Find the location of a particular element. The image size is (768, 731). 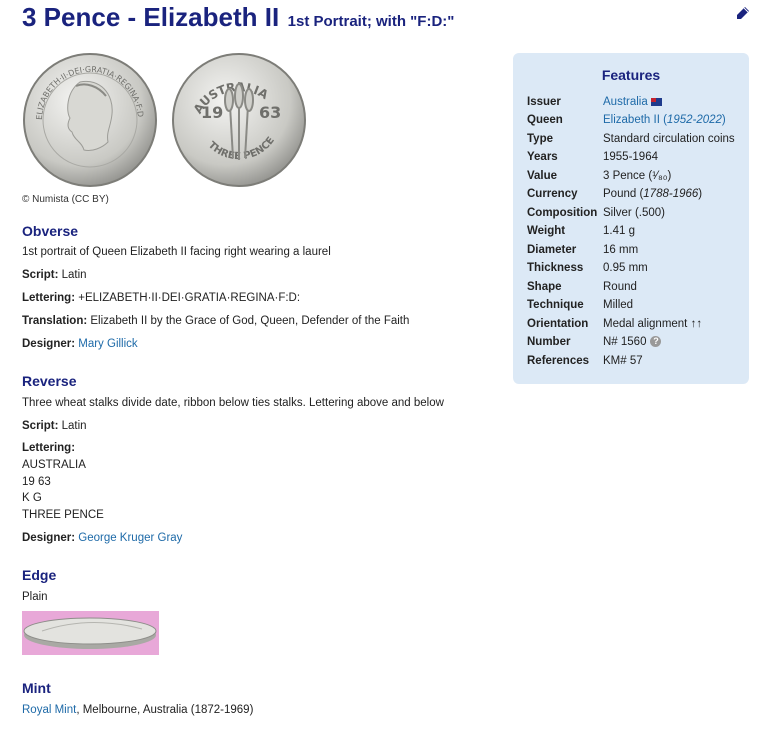

feature-key: Value is located at coordinates (542, 176).